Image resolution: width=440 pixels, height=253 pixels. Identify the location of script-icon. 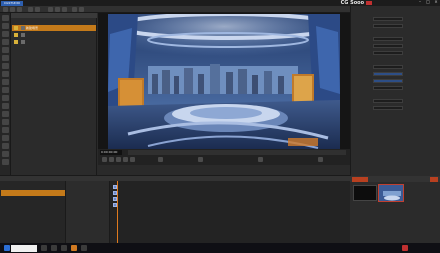
(5, 130).